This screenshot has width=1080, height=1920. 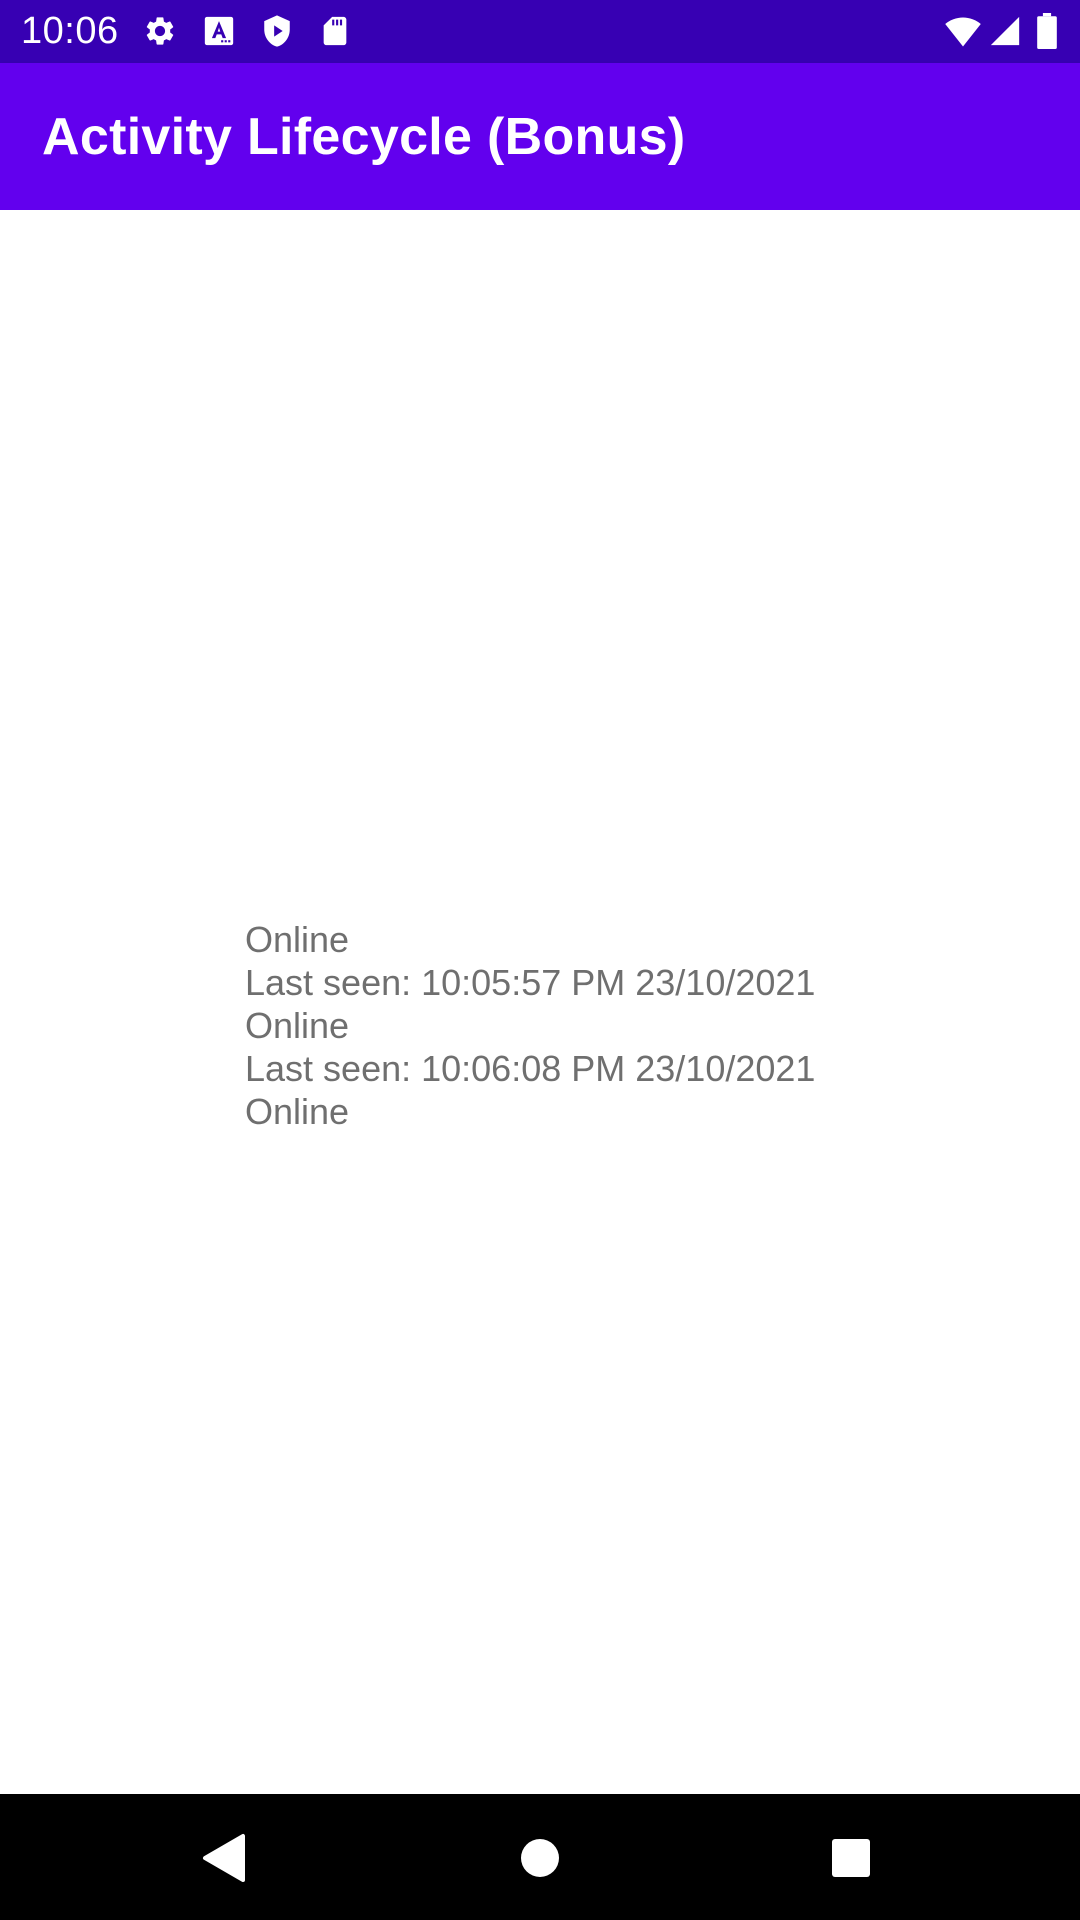 What do you see at coordinates (1005, 31) in the screenshot?
I see `cellular-signal-icon` at bounding box center [1005, 31].